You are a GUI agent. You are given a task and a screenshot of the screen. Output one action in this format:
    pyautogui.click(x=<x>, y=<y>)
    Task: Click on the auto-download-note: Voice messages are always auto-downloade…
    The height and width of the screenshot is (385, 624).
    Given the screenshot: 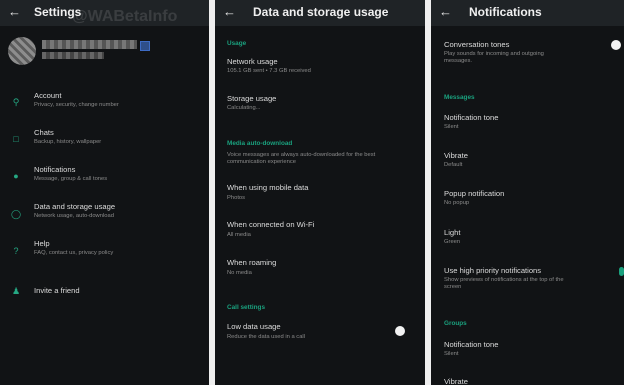 What is the action you would take?
    pyautogui.click(x=301, y=155)
    